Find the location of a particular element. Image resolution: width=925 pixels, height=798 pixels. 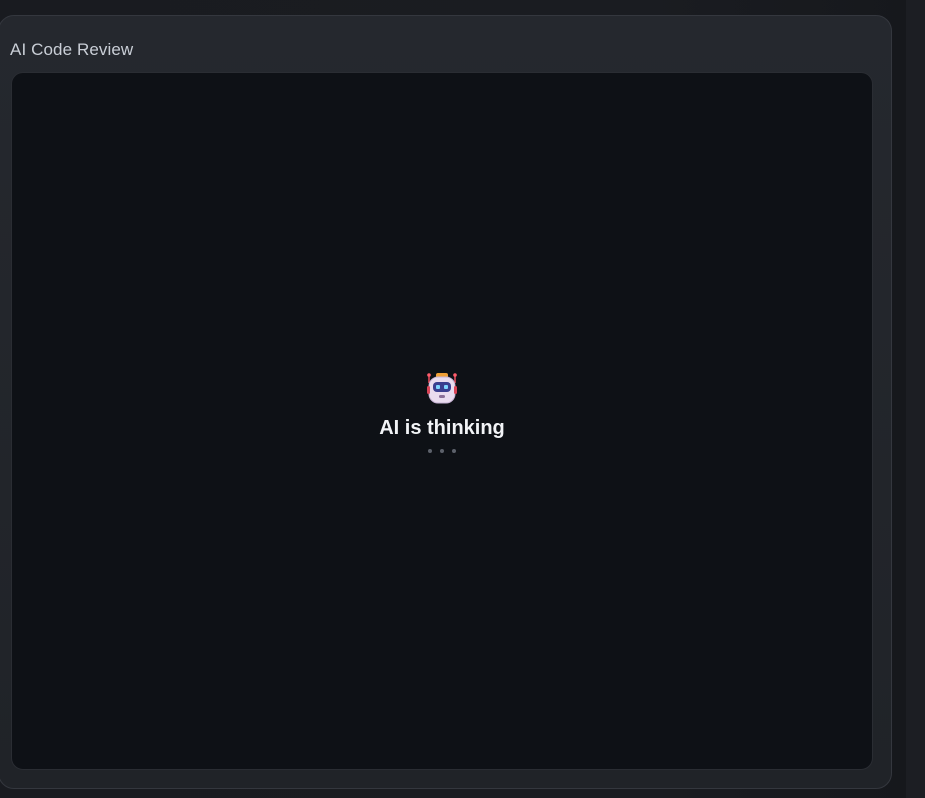

panel-title: AI Code Review is located at coordinates (72, 49).